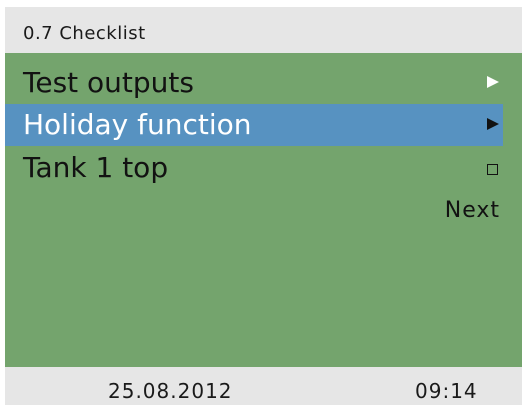 The height and width of the screenshot is (405, 528). I want to click on page-title: 0.7 Checklist, so click(84, 33).